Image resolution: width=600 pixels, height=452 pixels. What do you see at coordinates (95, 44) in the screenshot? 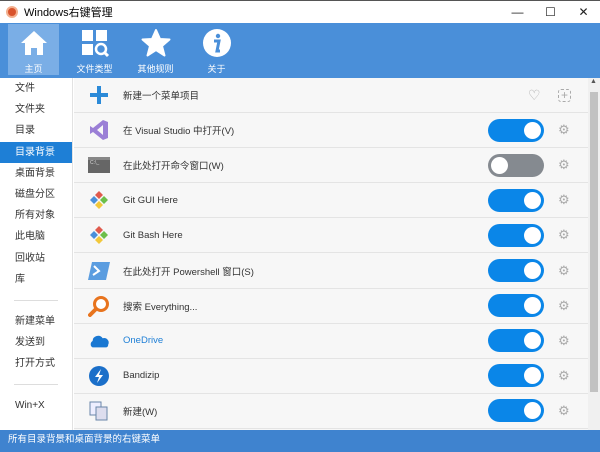
I see `file-types-icon` at bounding box center [95, 44].